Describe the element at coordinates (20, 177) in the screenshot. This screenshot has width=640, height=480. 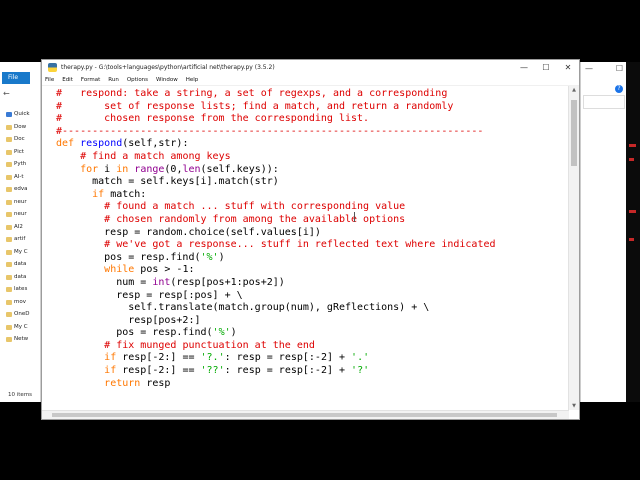
I see `explorer-nav-item: AI-t` at that location.